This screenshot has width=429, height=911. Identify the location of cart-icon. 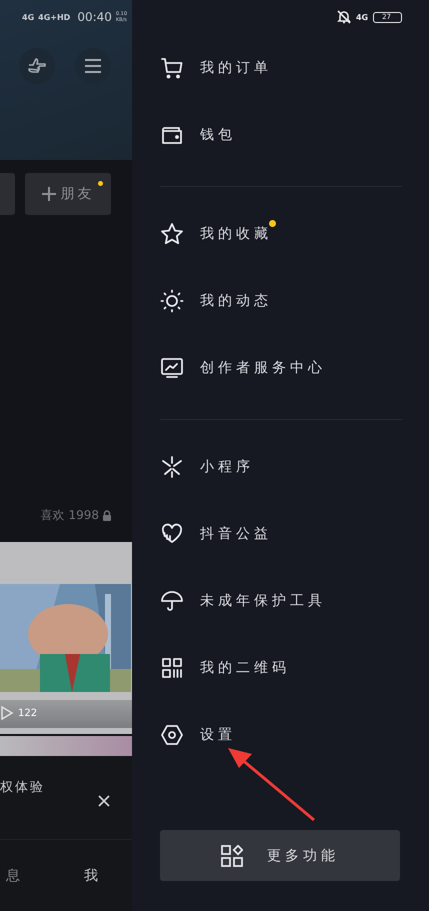
(172, 68).